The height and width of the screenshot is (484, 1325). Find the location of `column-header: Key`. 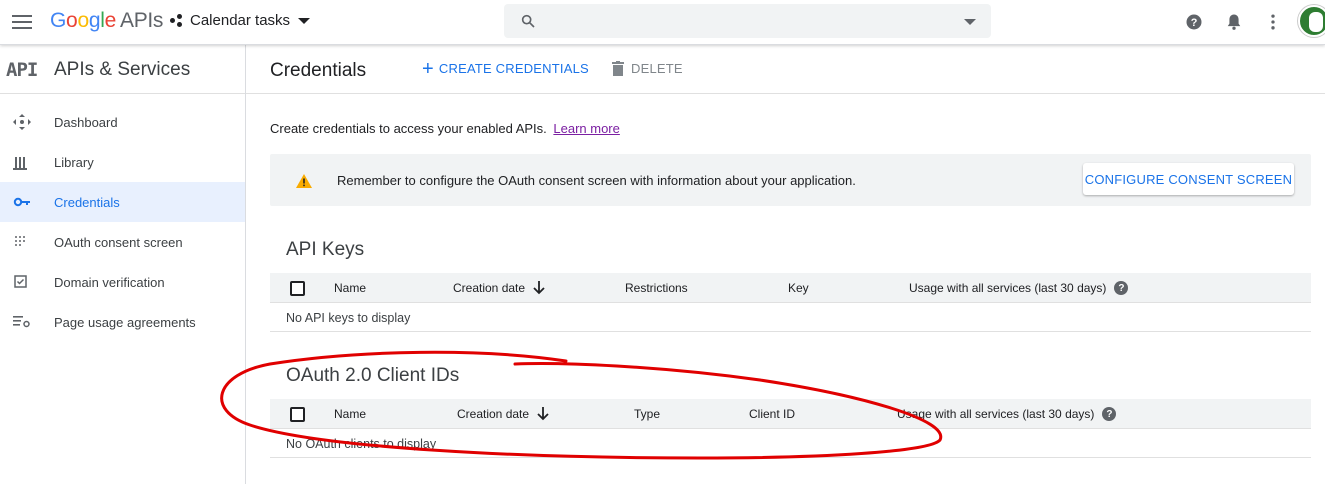

column-header: Key is located at coordinates (798, 288).